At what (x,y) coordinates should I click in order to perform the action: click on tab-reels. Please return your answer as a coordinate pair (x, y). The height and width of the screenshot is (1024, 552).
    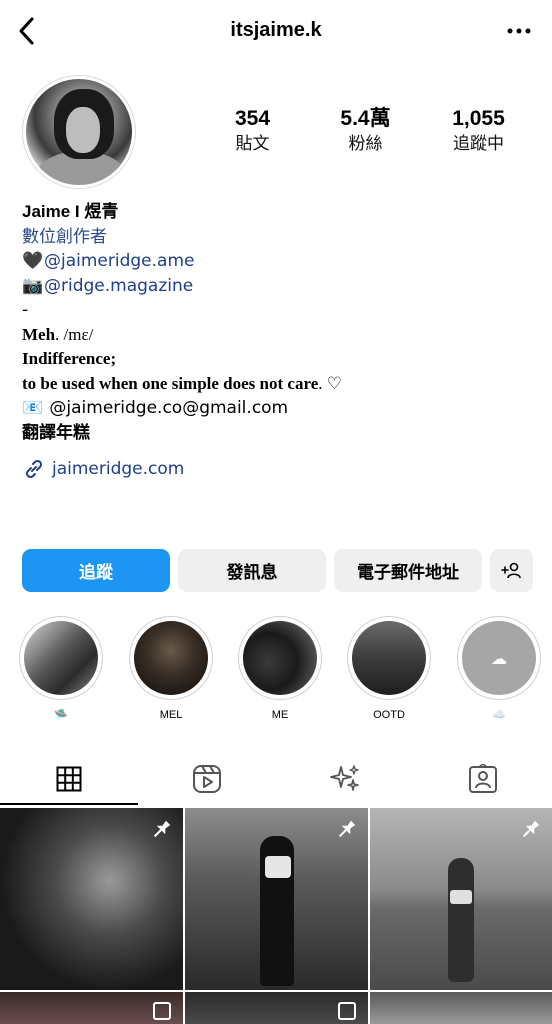
    Looking at the image, I should click on (207, 779).